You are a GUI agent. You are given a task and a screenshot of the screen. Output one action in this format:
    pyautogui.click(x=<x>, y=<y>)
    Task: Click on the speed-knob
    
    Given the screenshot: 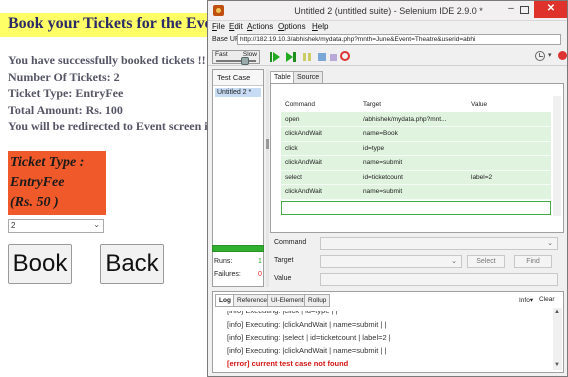 What is the action you would take?
    pyautogui.click(x=245, y=61)
    